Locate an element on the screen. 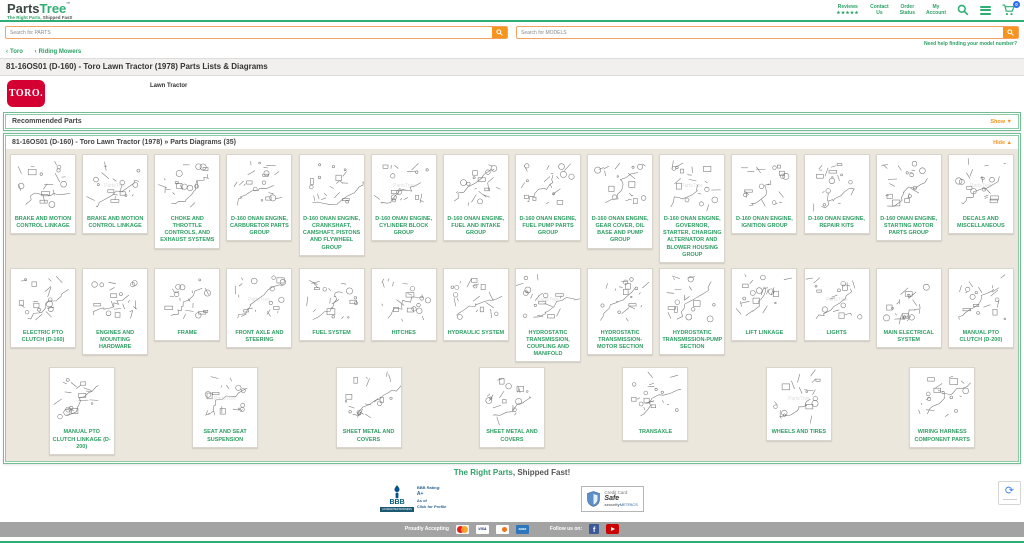 This screenshot has width=1024, height=543. models-search-input is located at coordinates (760, 32).